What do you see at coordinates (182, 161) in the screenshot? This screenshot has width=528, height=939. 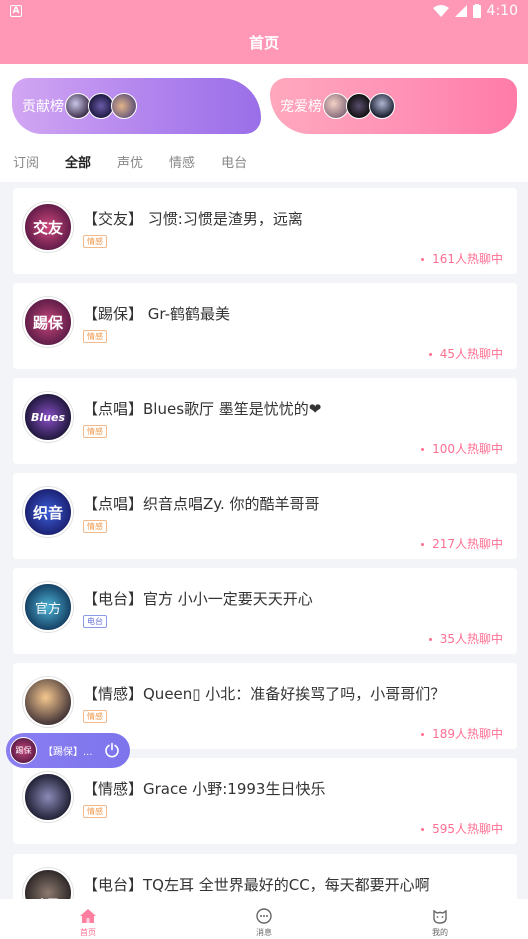 I see `tab-emotion: 情感` at bounding box center [182, 161].